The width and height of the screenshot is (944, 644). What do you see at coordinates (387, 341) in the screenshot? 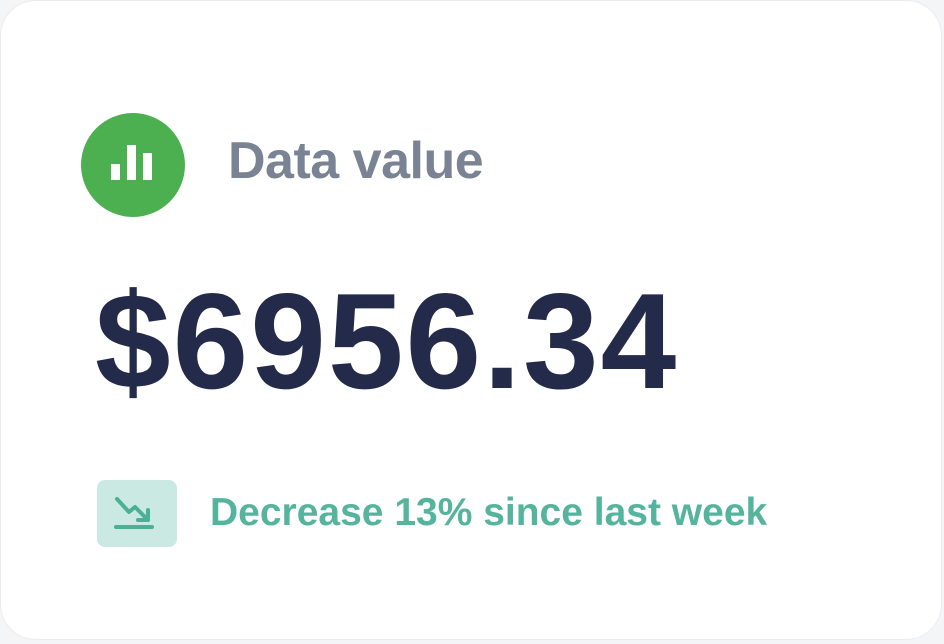
I see `data-value: $6956.34` at bounding box center [387, 341].